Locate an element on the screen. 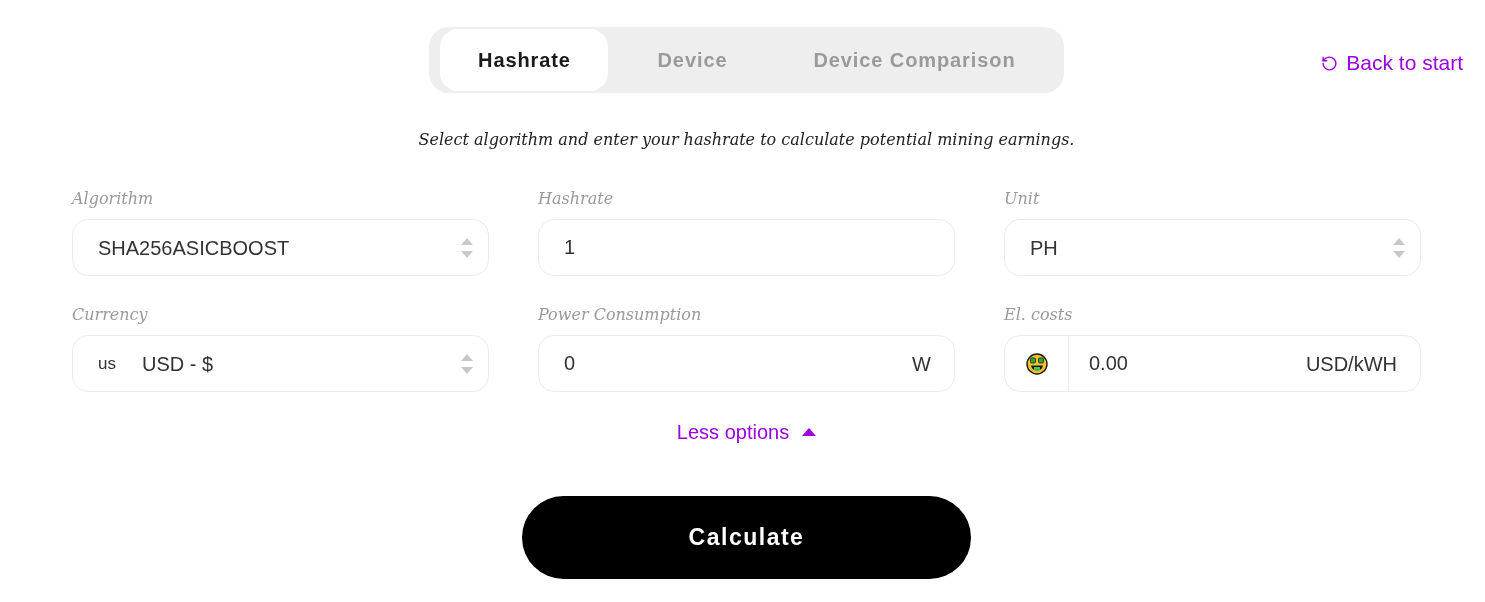 This screenshot has width=1485, height=602. field-label: El. costs is located at coordinates (1039, 315).